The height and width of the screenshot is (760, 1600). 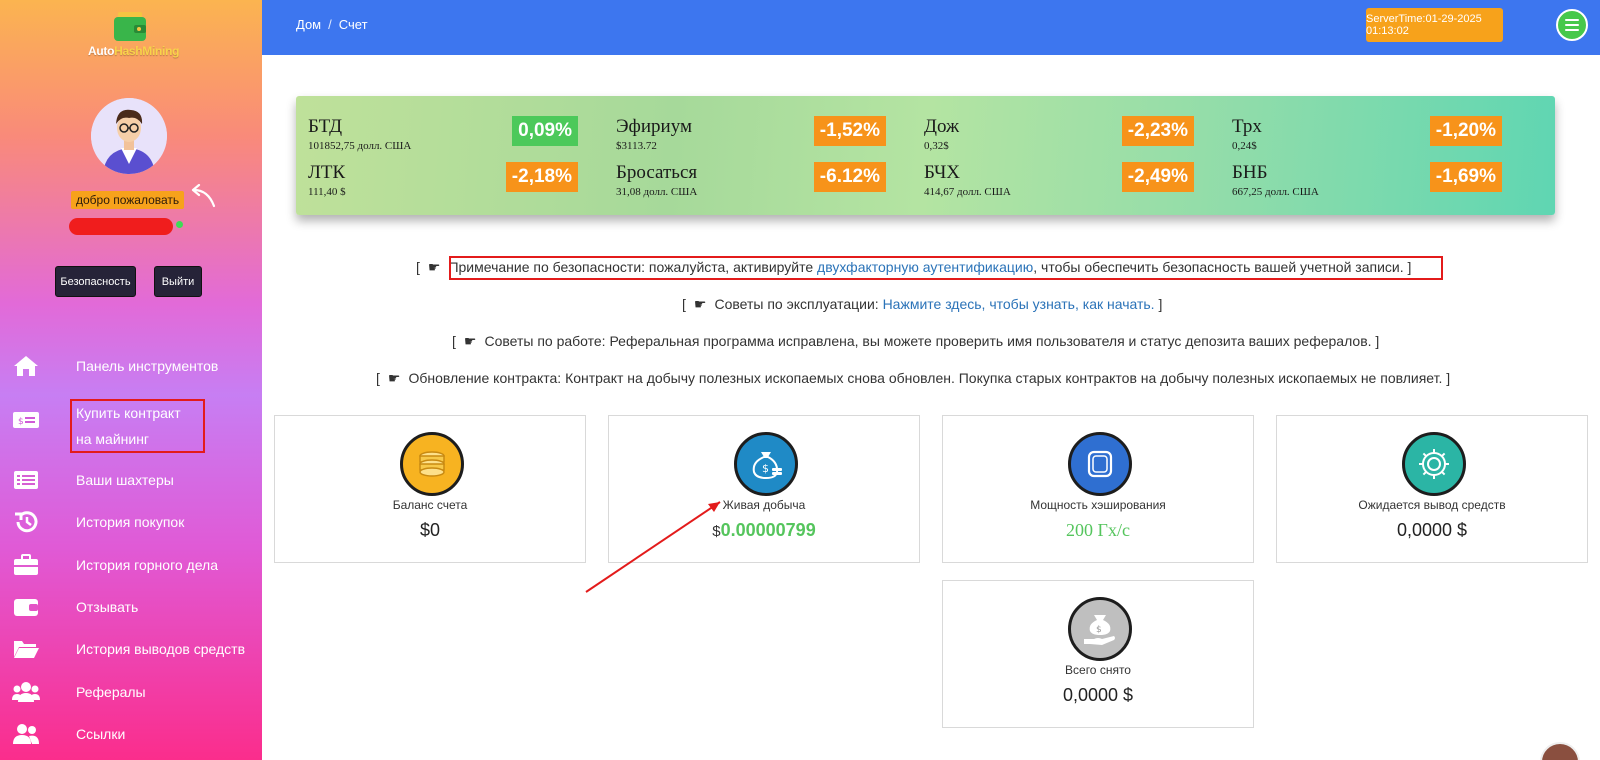 What do you see at coordinates (931, 27) in the screenshot?
I see `topbar: Дом / Счет ServerTime:01-29-2025 01:13:02` at bounding box center [931, 27].